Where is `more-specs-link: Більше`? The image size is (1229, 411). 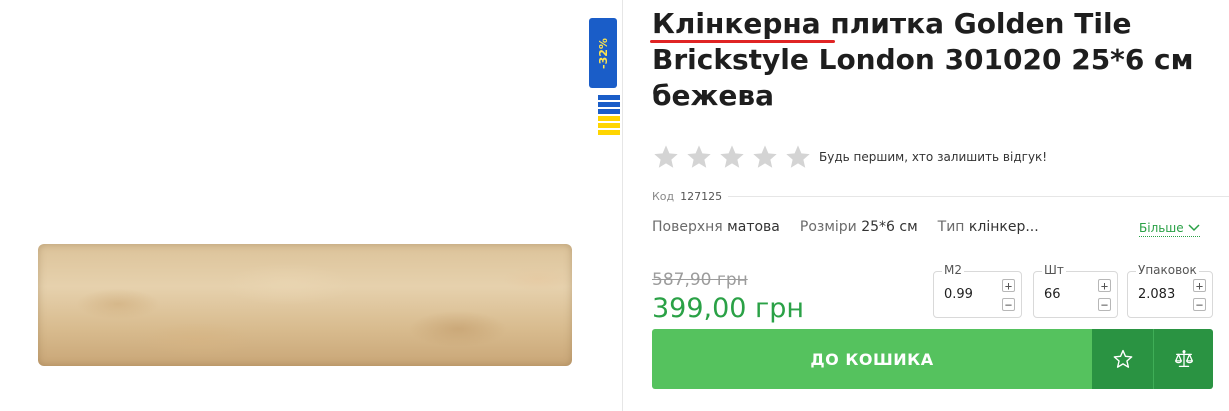 more-specs-link: Більше is located at coordinates (1169, 229).